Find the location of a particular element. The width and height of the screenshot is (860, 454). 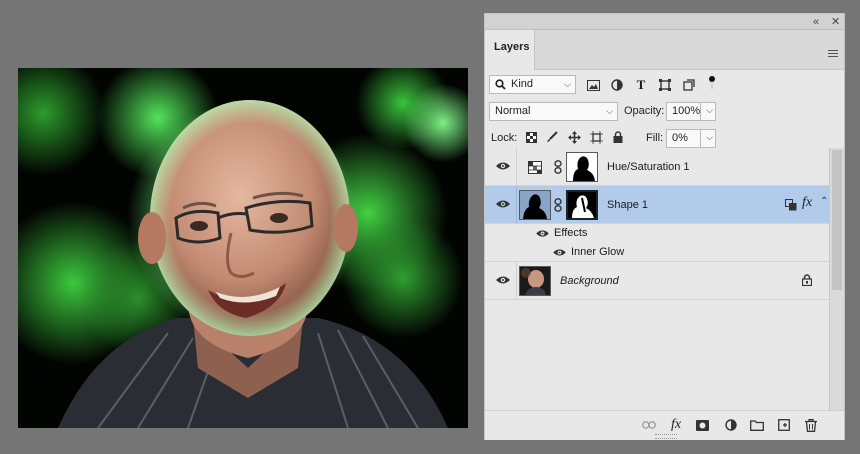

layer-effects-fx-icon: fx is located at coordinates (807, 203).